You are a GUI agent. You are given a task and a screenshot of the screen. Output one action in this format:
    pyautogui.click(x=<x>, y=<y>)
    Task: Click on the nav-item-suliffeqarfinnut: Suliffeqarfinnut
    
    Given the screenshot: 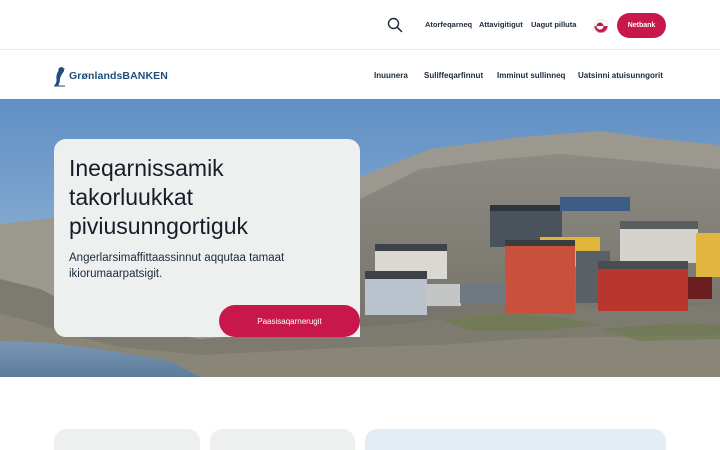 What is the action you would take?
    pyautogui.click(x=453, y=75)
    